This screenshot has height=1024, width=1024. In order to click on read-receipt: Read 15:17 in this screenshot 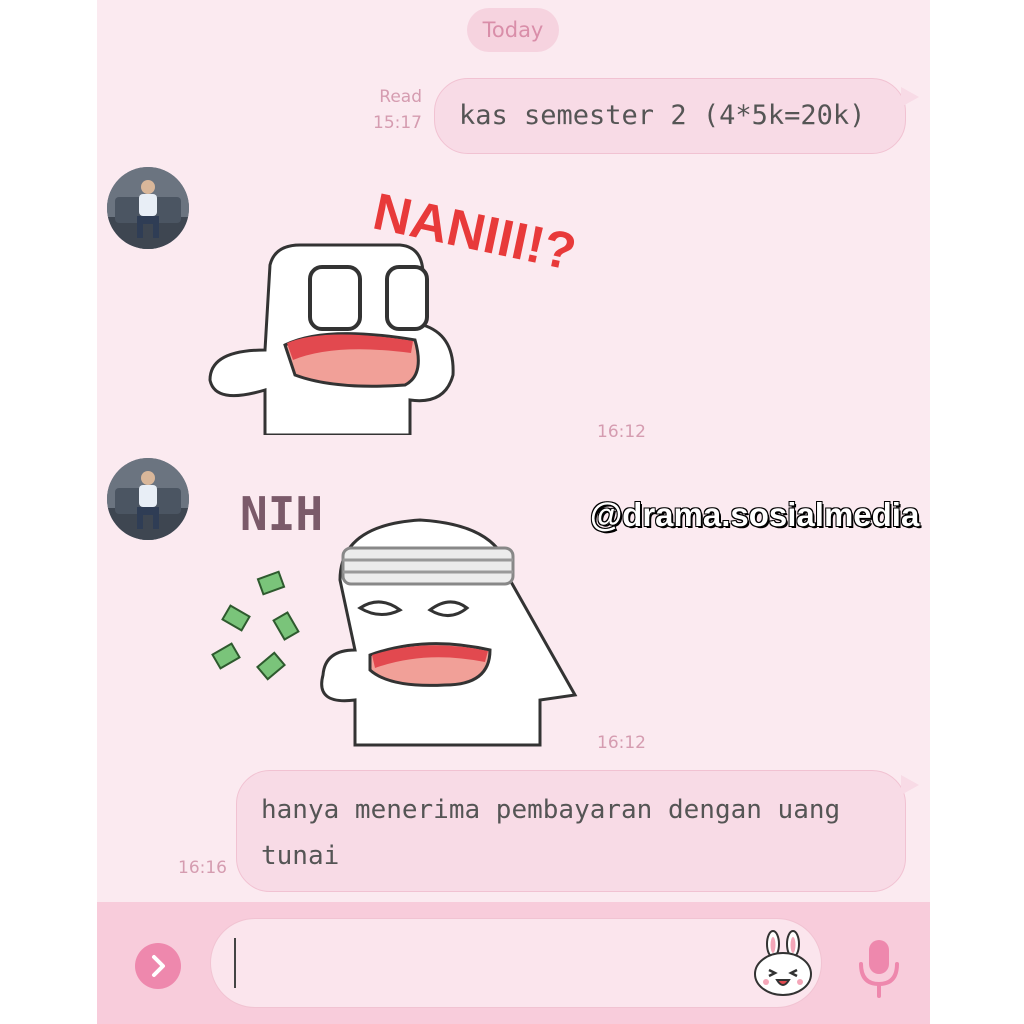, I will do `click(391, 110)`.